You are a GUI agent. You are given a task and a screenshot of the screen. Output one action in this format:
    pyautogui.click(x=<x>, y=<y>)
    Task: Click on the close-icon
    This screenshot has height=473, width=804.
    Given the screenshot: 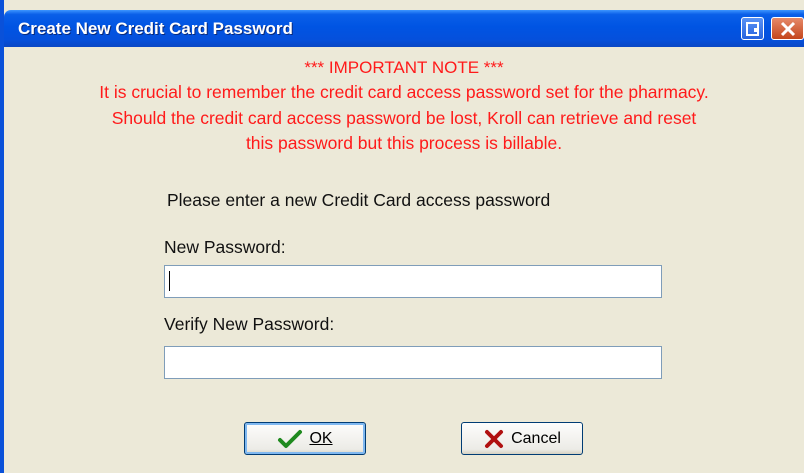 What is the action you would take?
    pyautogui.click(x=788, y=29)
    